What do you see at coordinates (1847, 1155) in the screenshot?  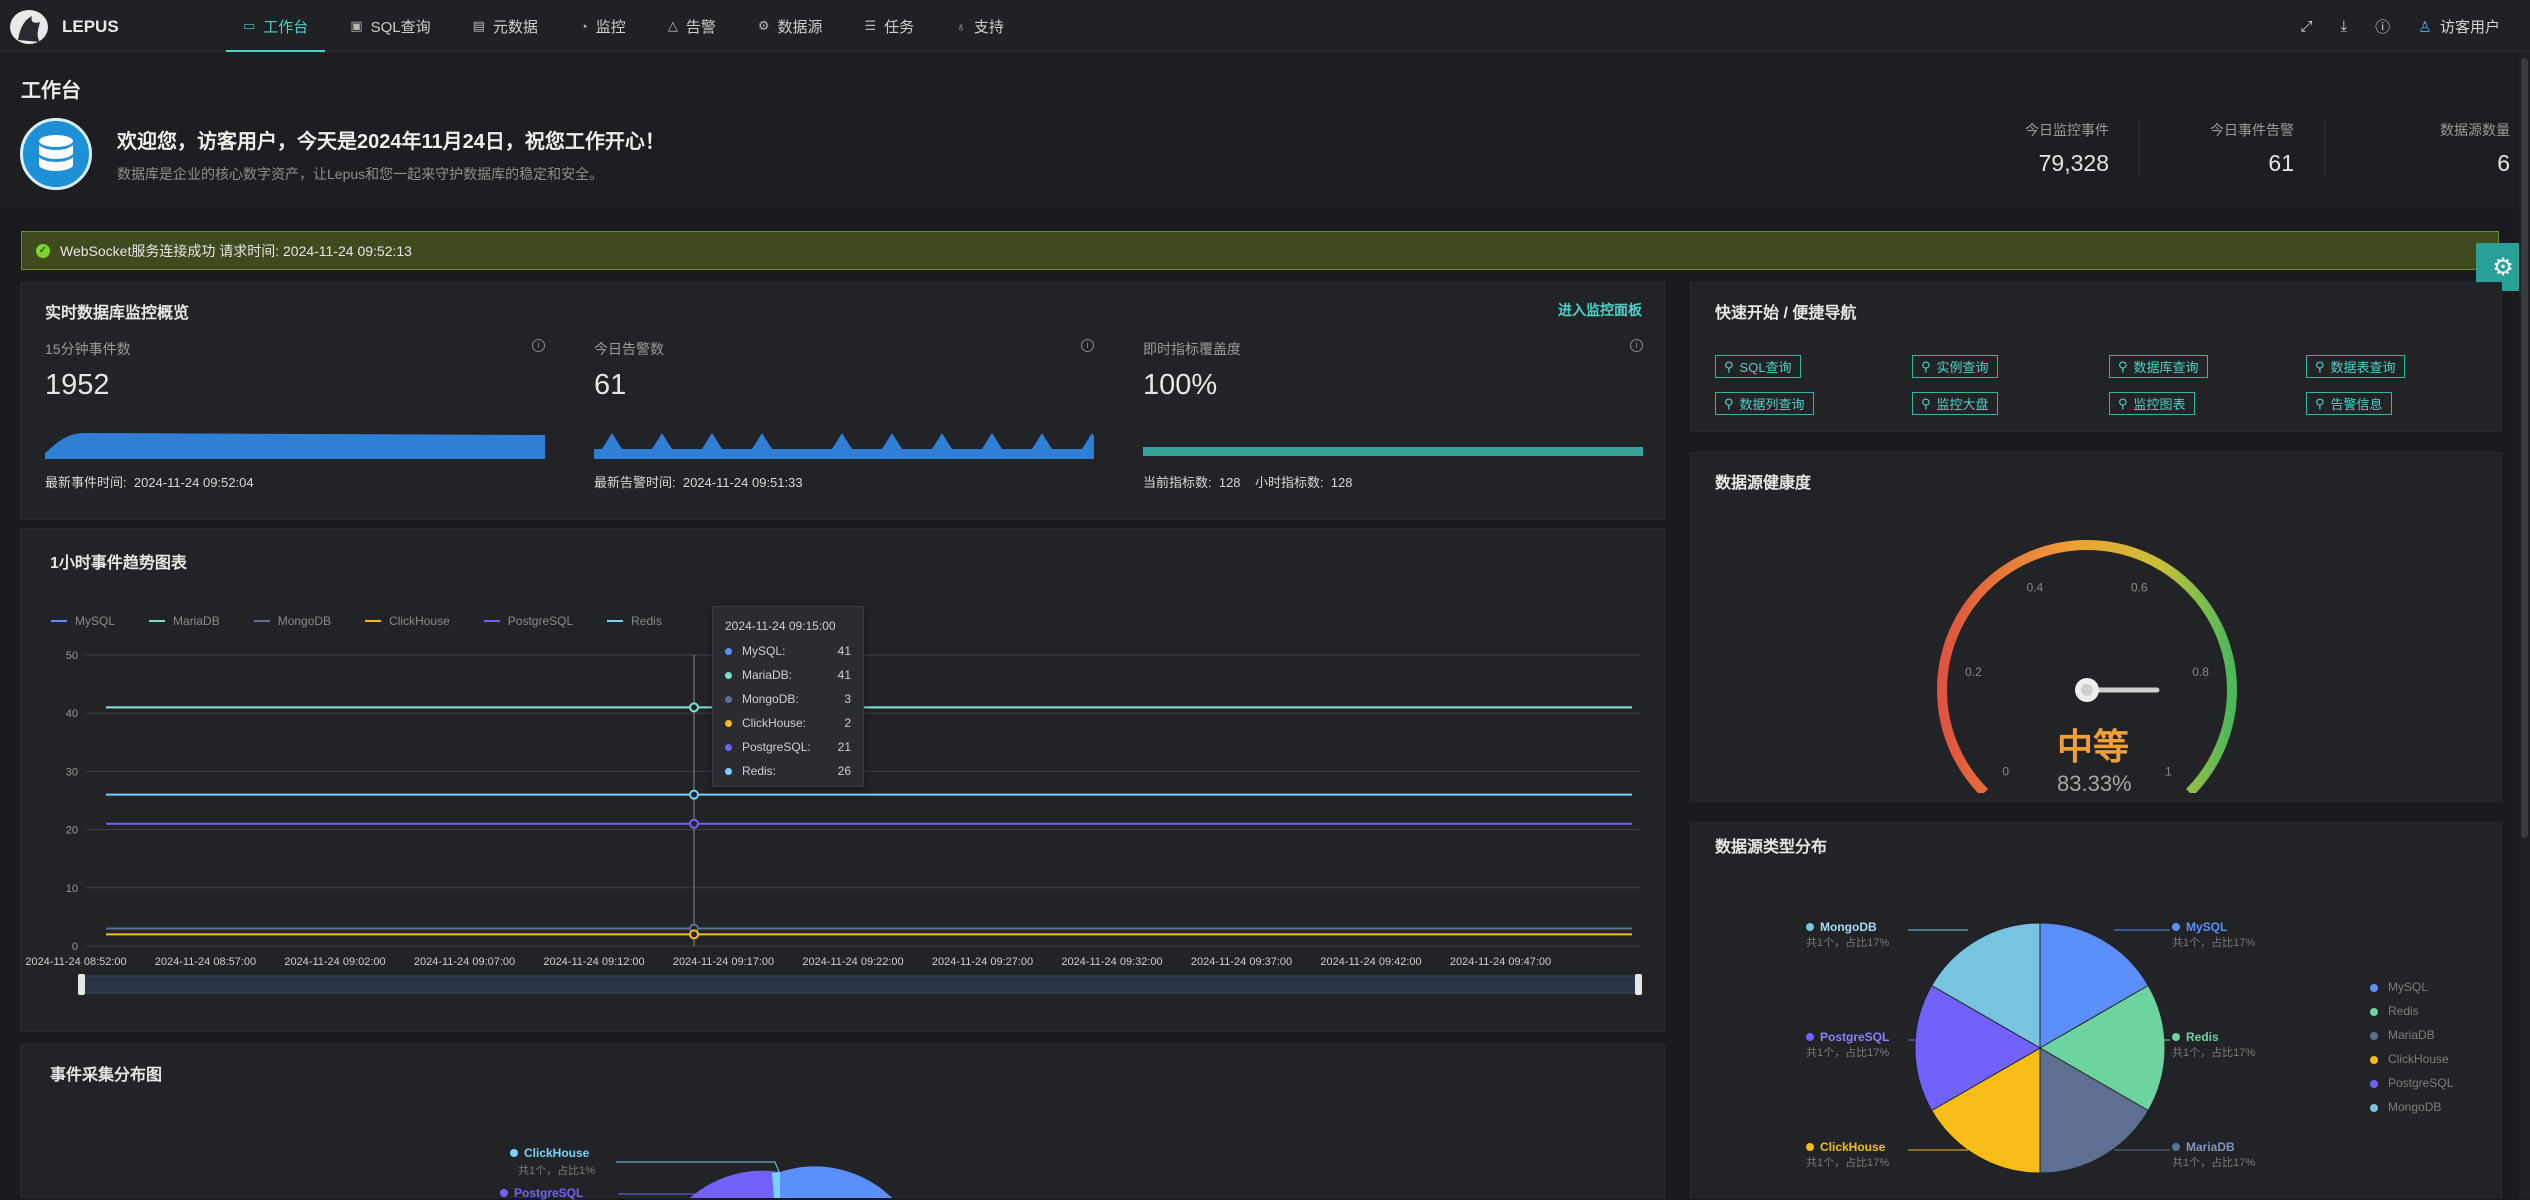 I see `pie-label-clickhouse: ClickHouse共1个，占比17%` at bounding box center [1847, 1155].